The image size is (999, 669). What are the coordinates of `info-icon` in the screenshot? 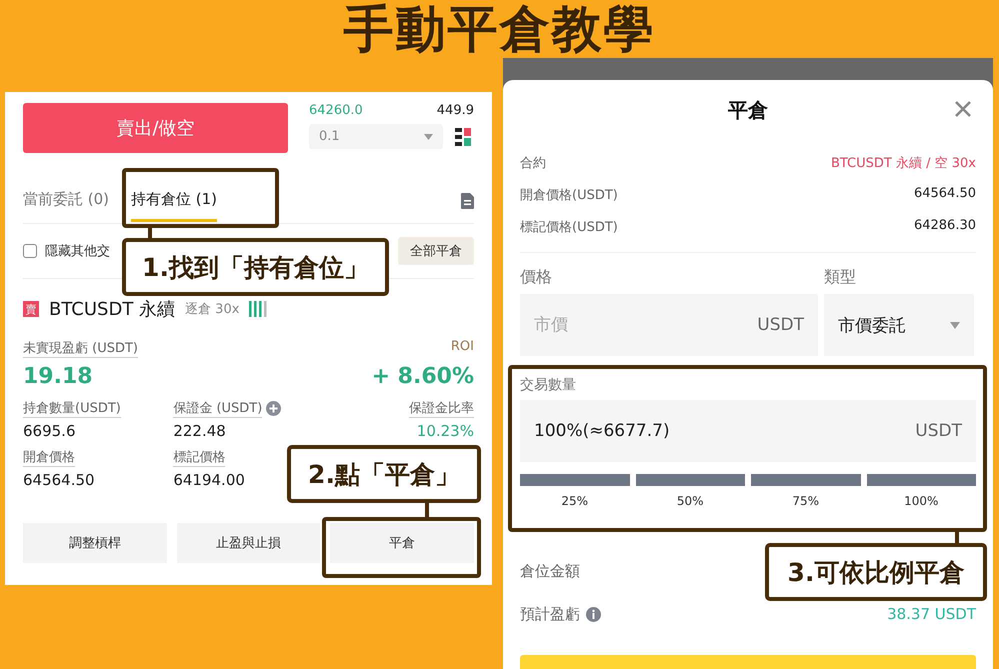 It's located at (593, 614).